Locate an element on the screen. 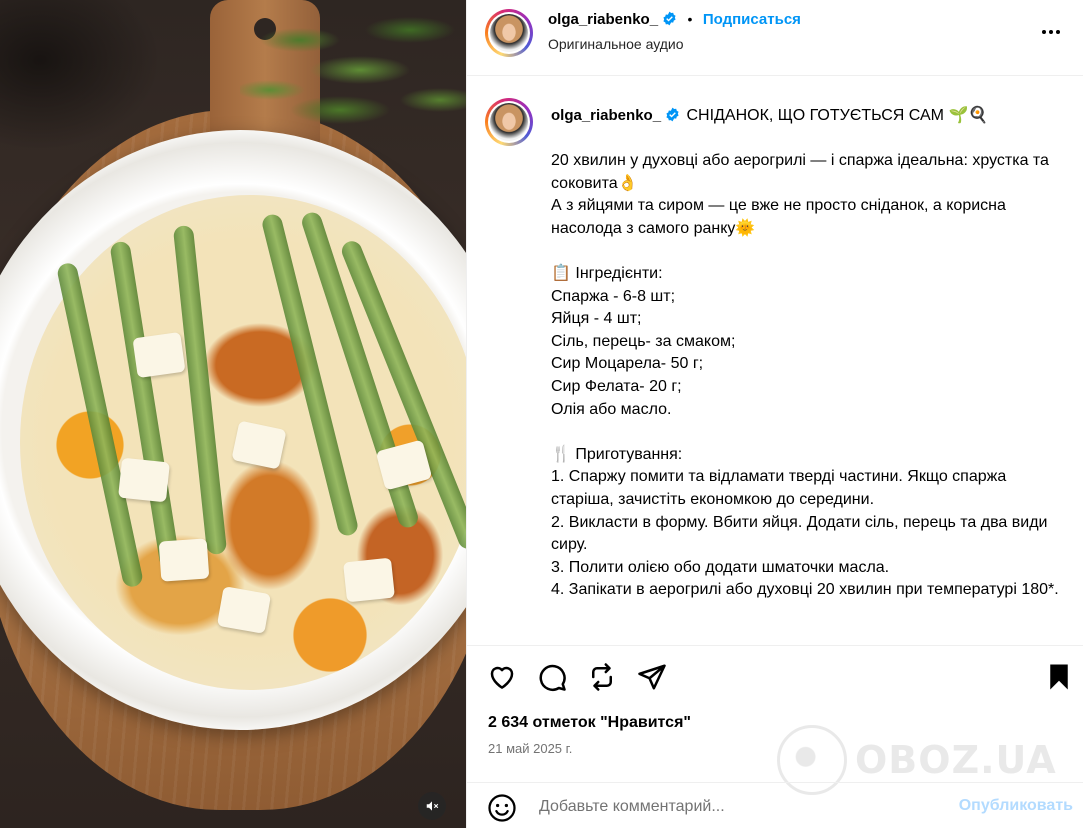 The width and height of the screenshot is (1083, 828). heart-icon is located at coordinates (502, 677).